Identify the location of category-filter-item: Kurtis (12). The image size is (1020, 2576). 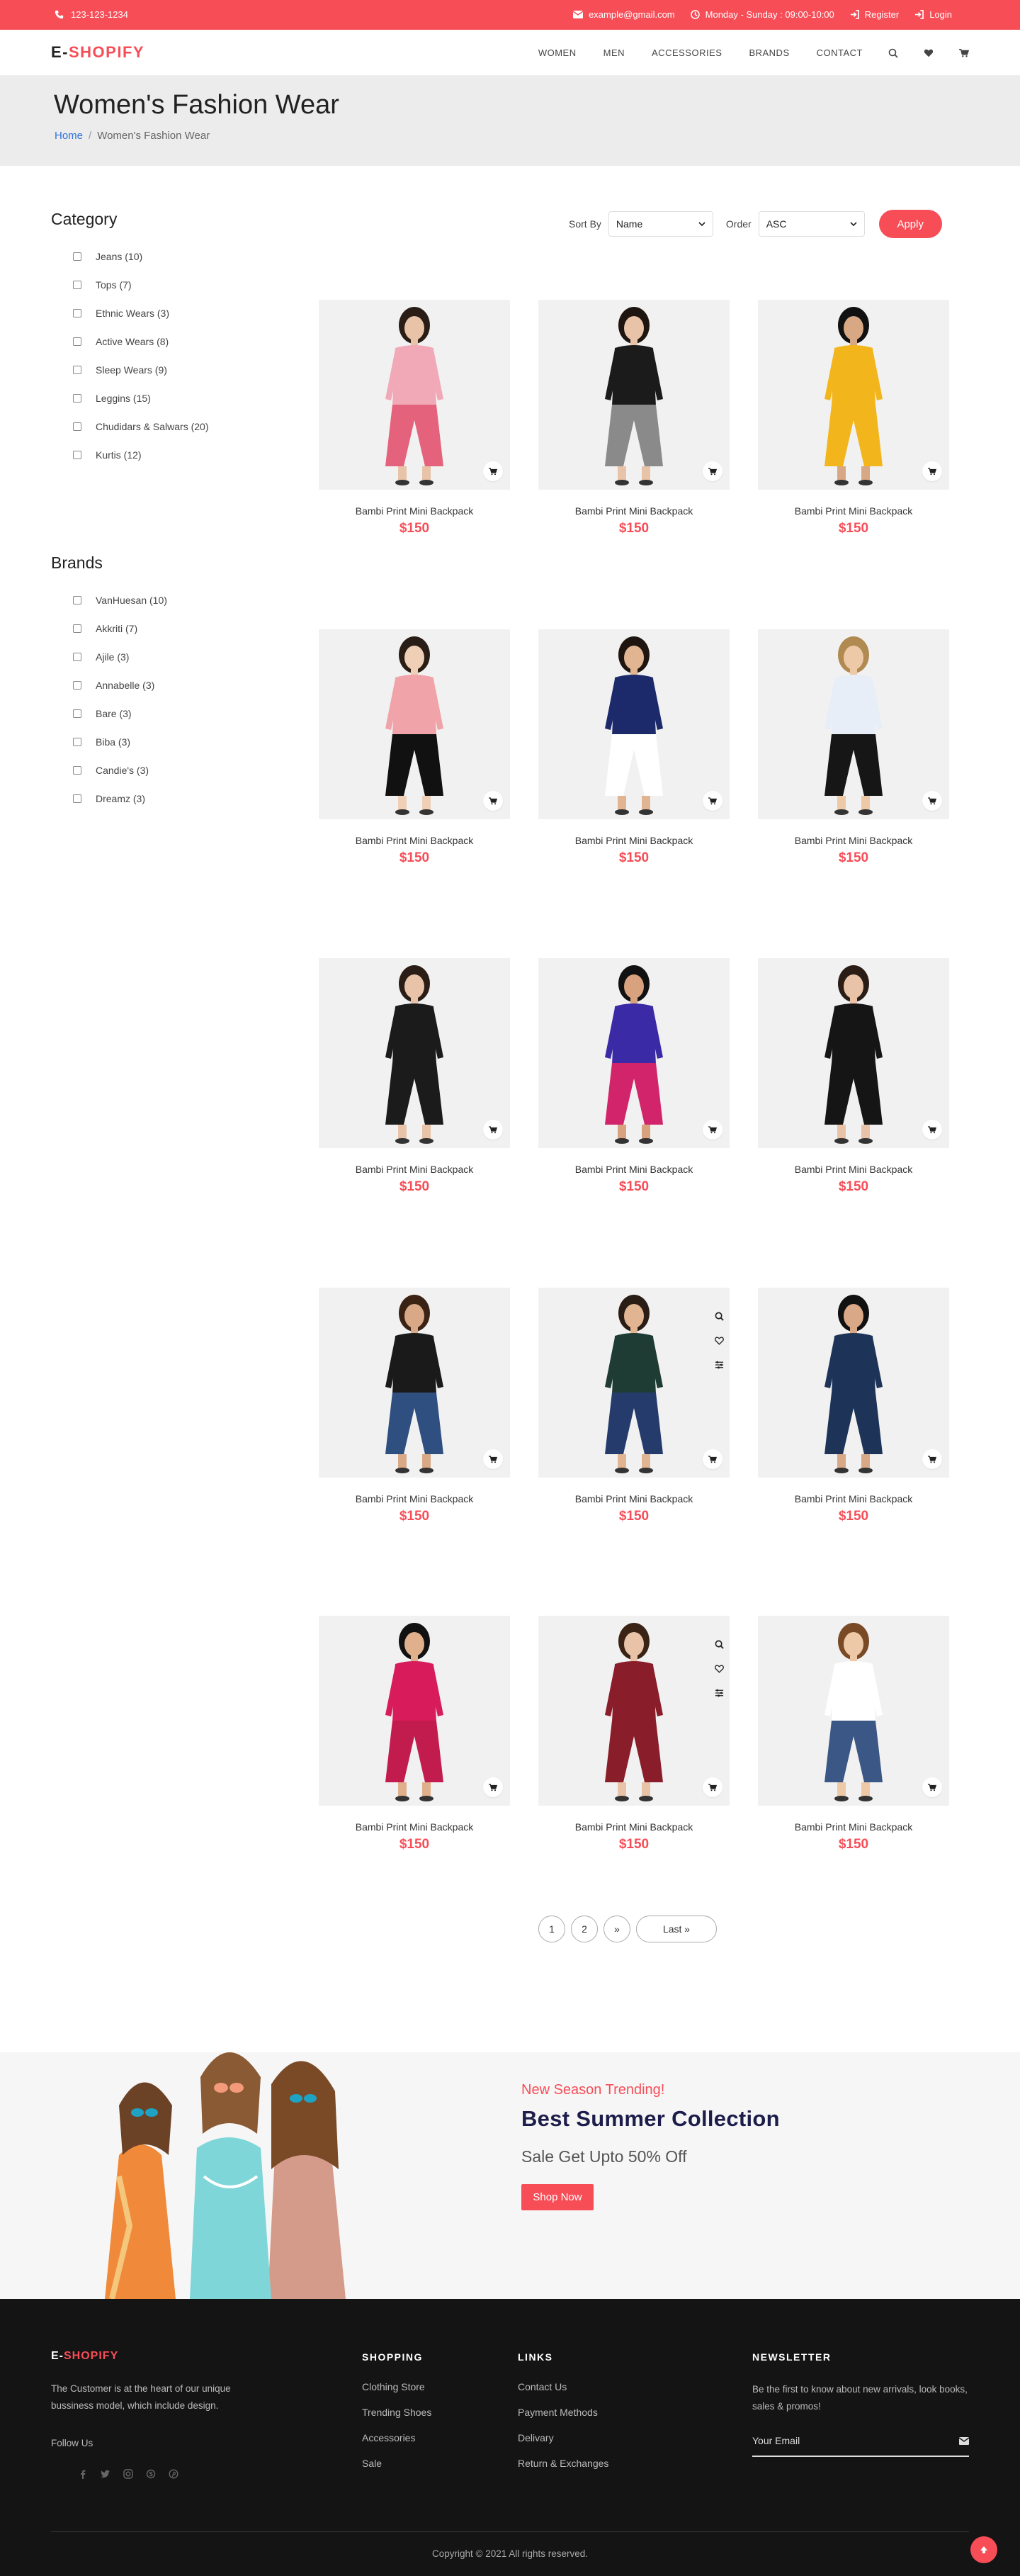
(141, 455).